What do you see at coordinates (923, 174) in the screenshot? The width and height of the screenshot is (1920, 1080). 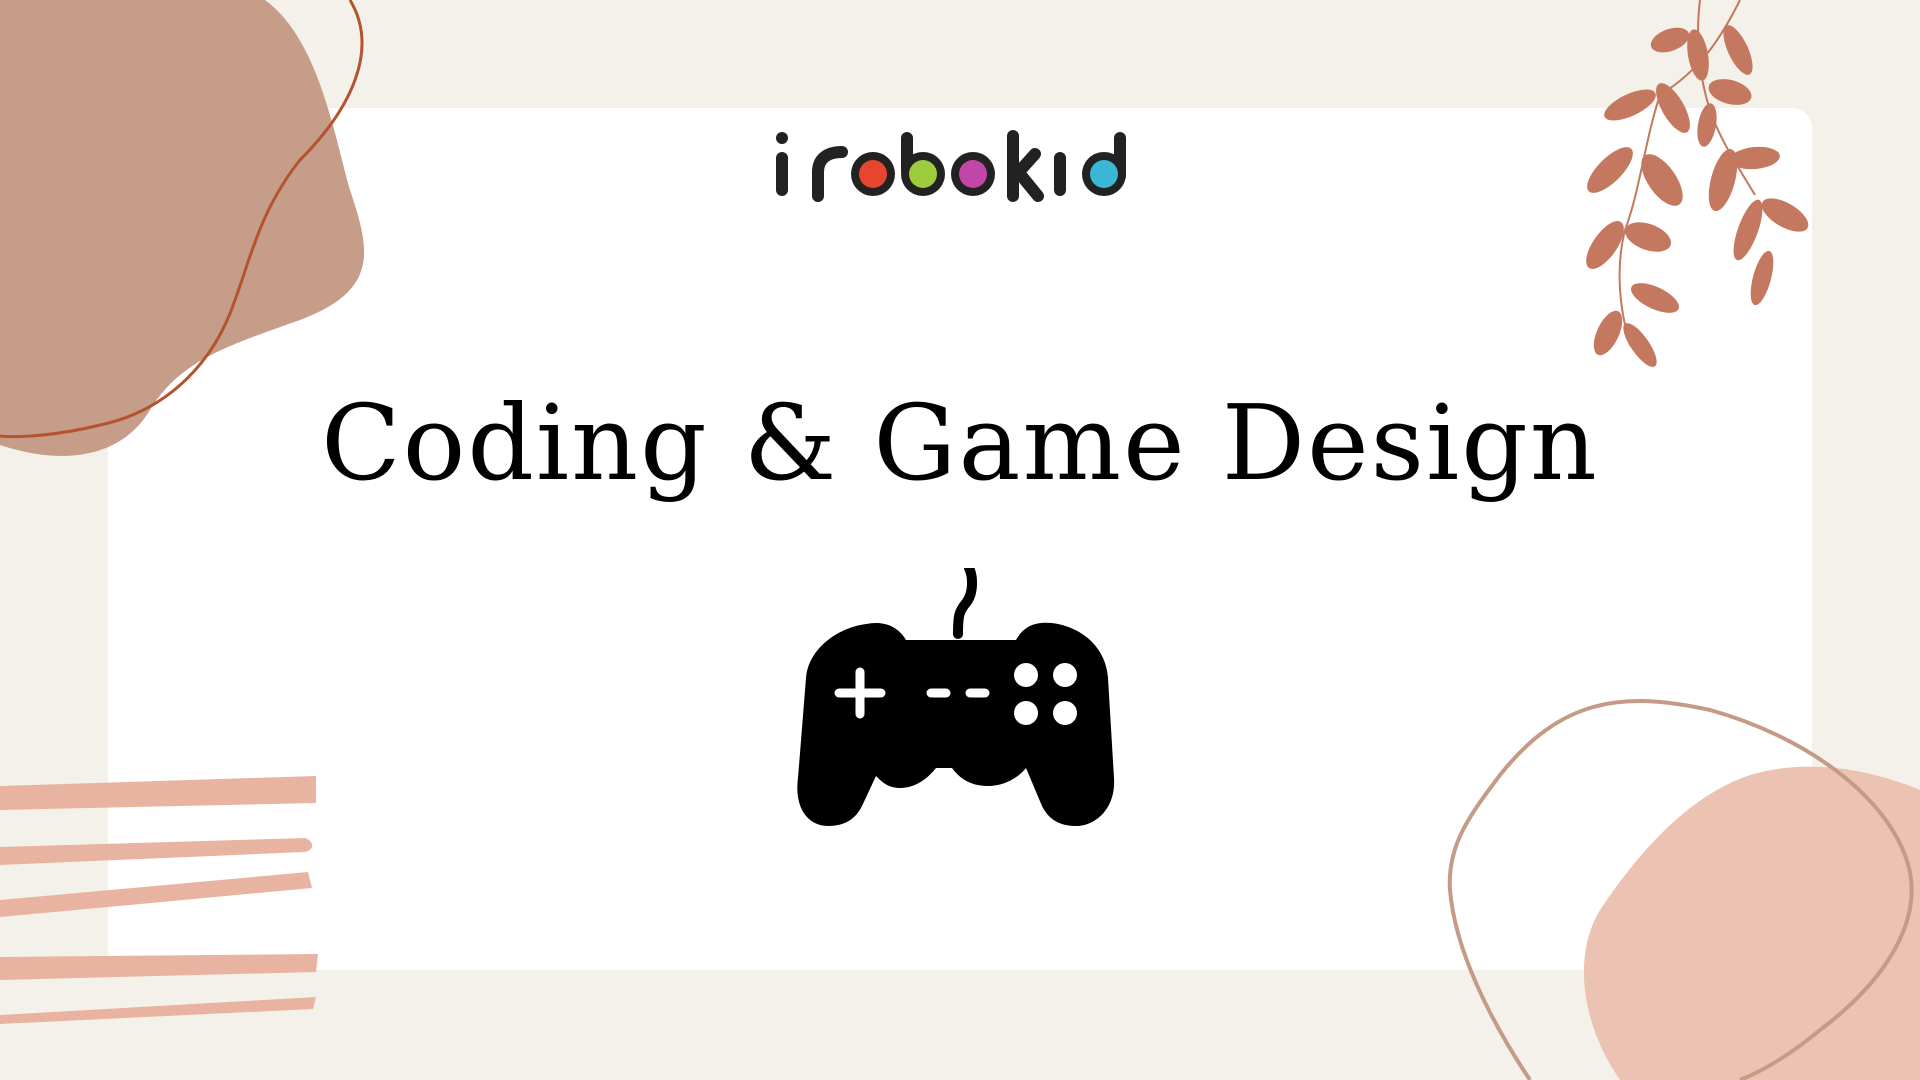 I see `logo-dot-green` at bounding box center [923, 174].